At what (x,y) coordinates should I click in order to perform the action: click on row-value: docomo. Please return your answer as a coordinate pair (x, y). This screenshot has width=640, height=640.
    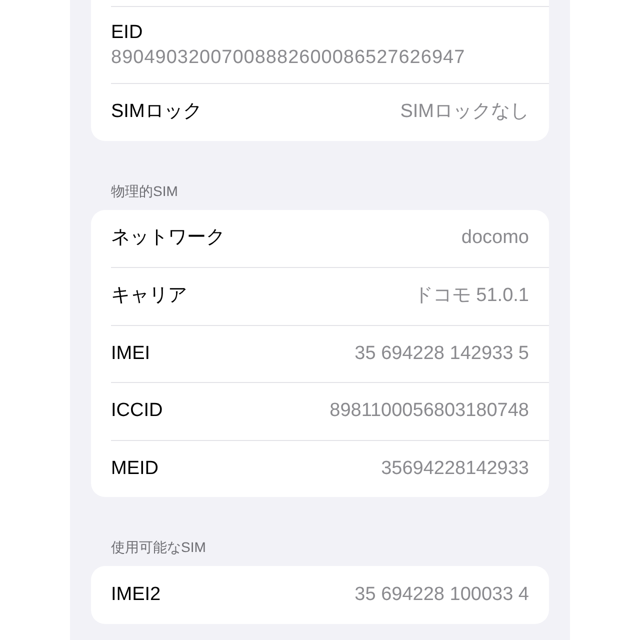
    Looking at the image, I should click on (495, 238).